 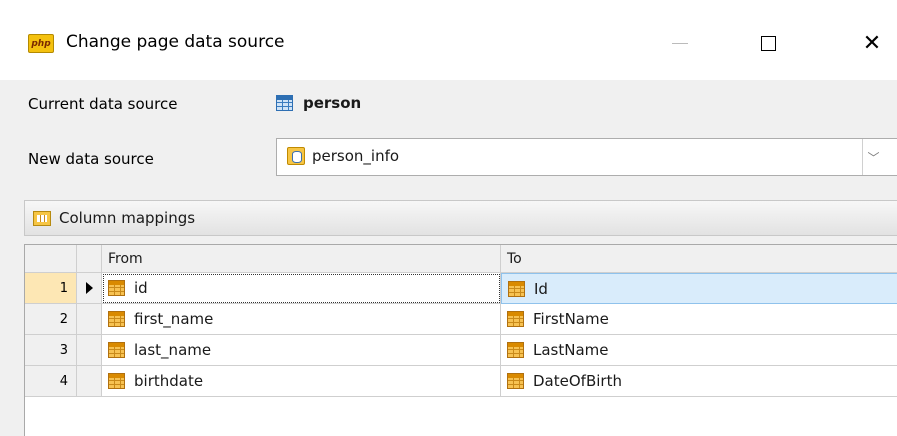 I want to click on close-button: ✕, so click(x=872, y=43).